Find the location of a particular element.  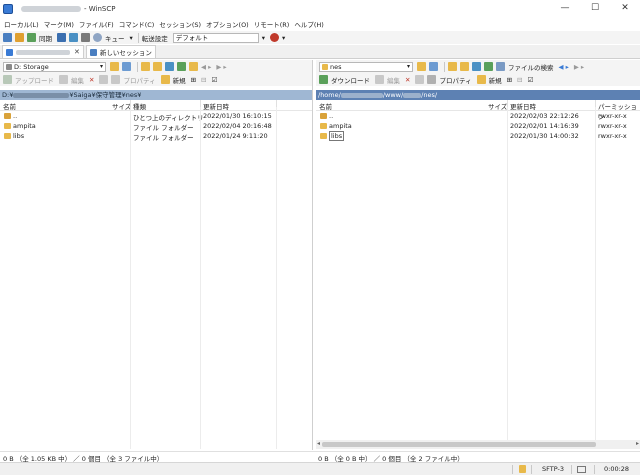

properties-icon is located at coordinates (432, 79).